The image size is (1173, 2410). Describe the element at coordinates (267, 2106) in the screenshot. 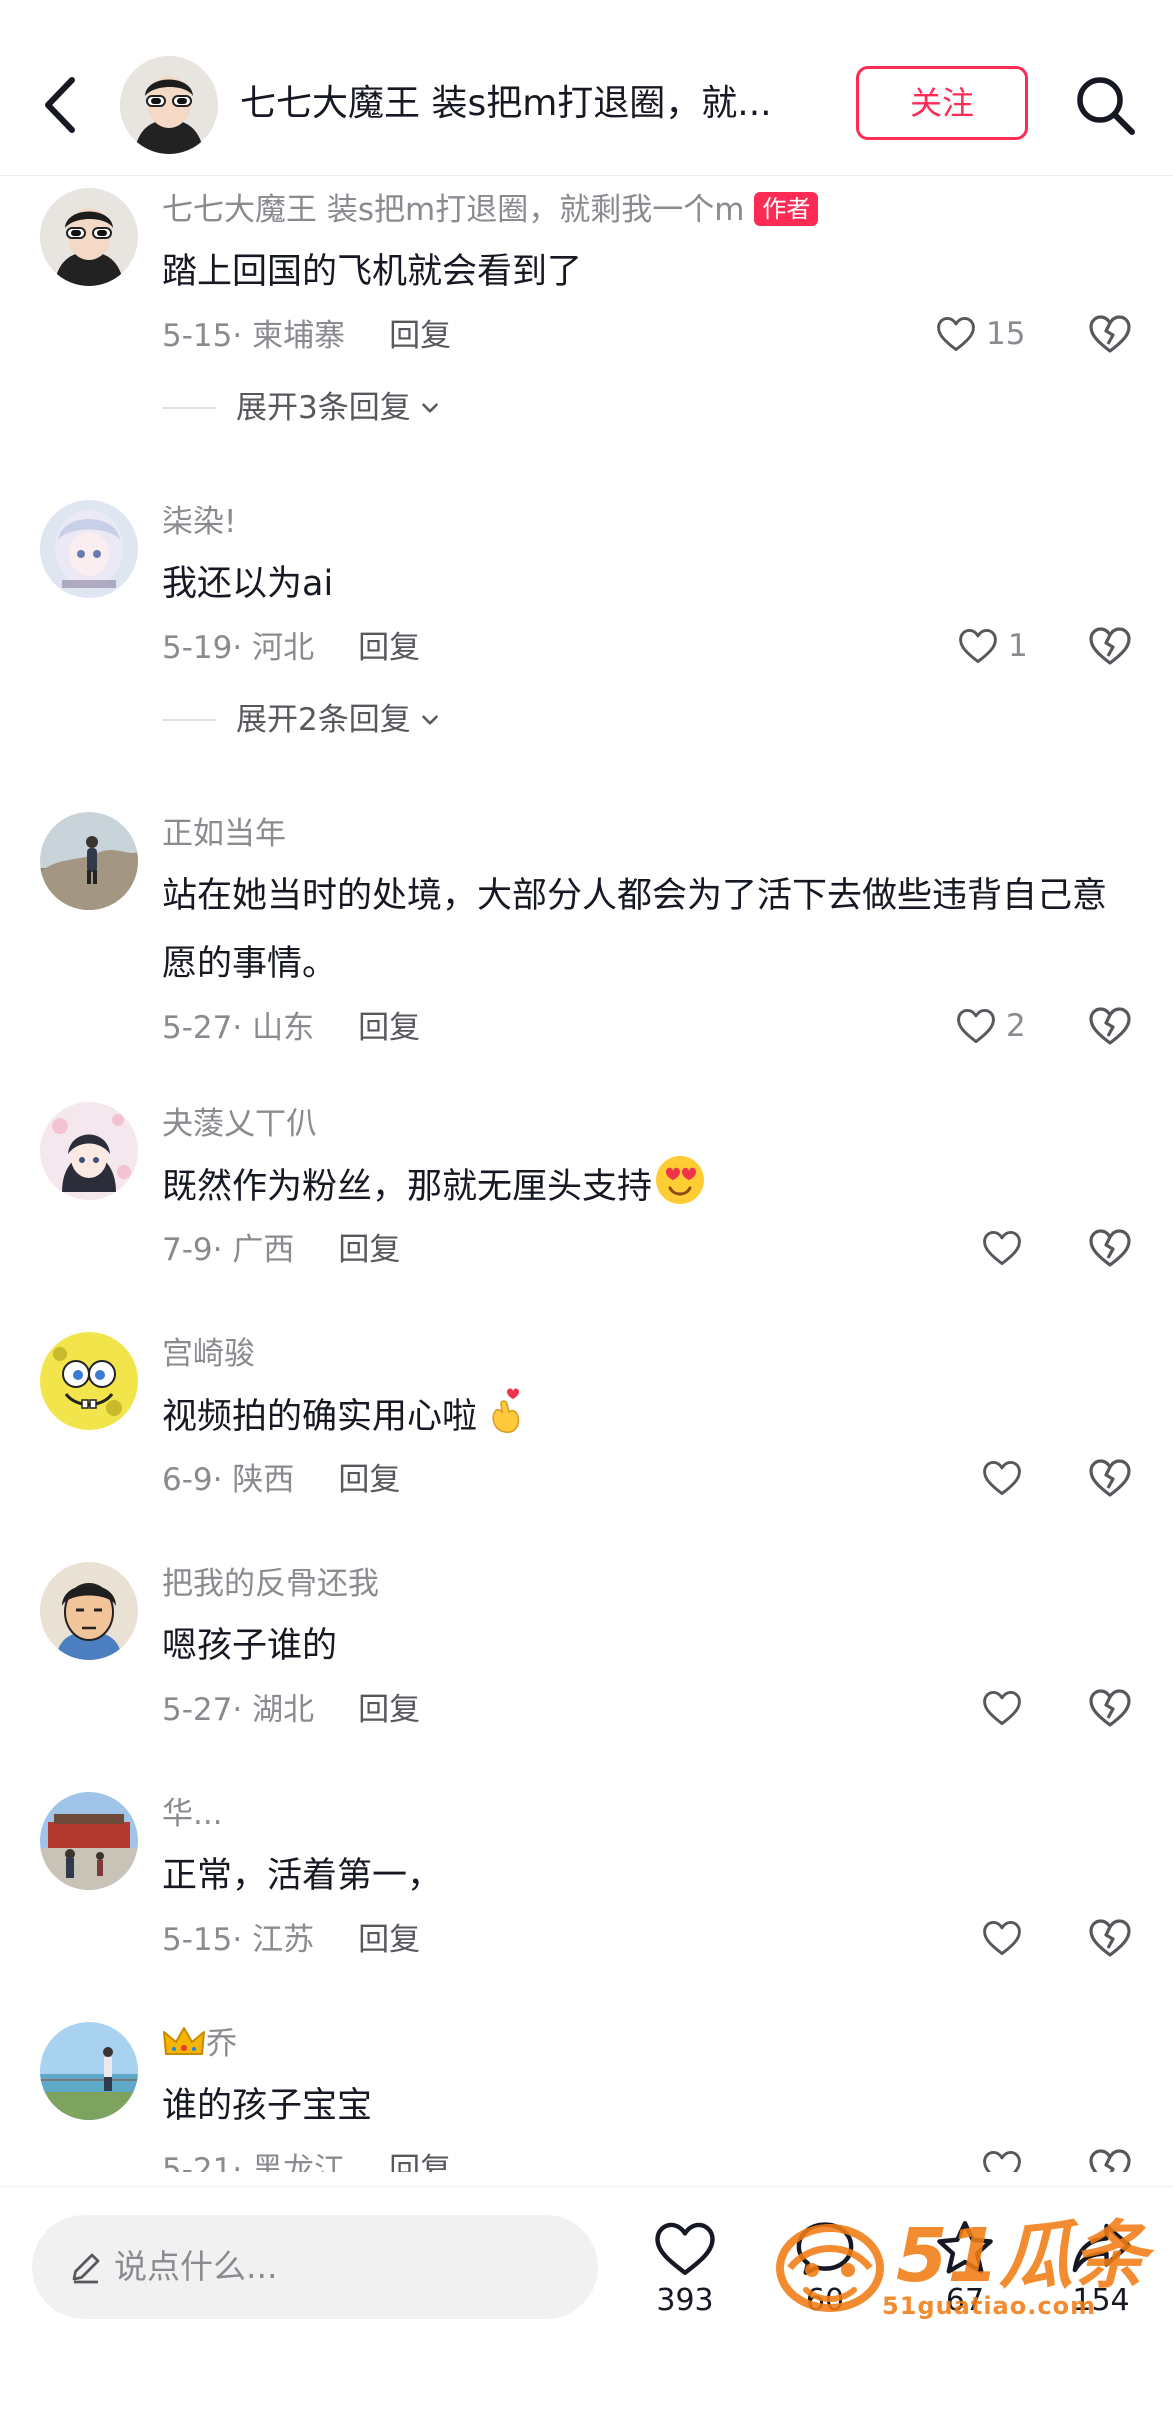

I see `comment-text: 谁的孩子宝宝` at that location.